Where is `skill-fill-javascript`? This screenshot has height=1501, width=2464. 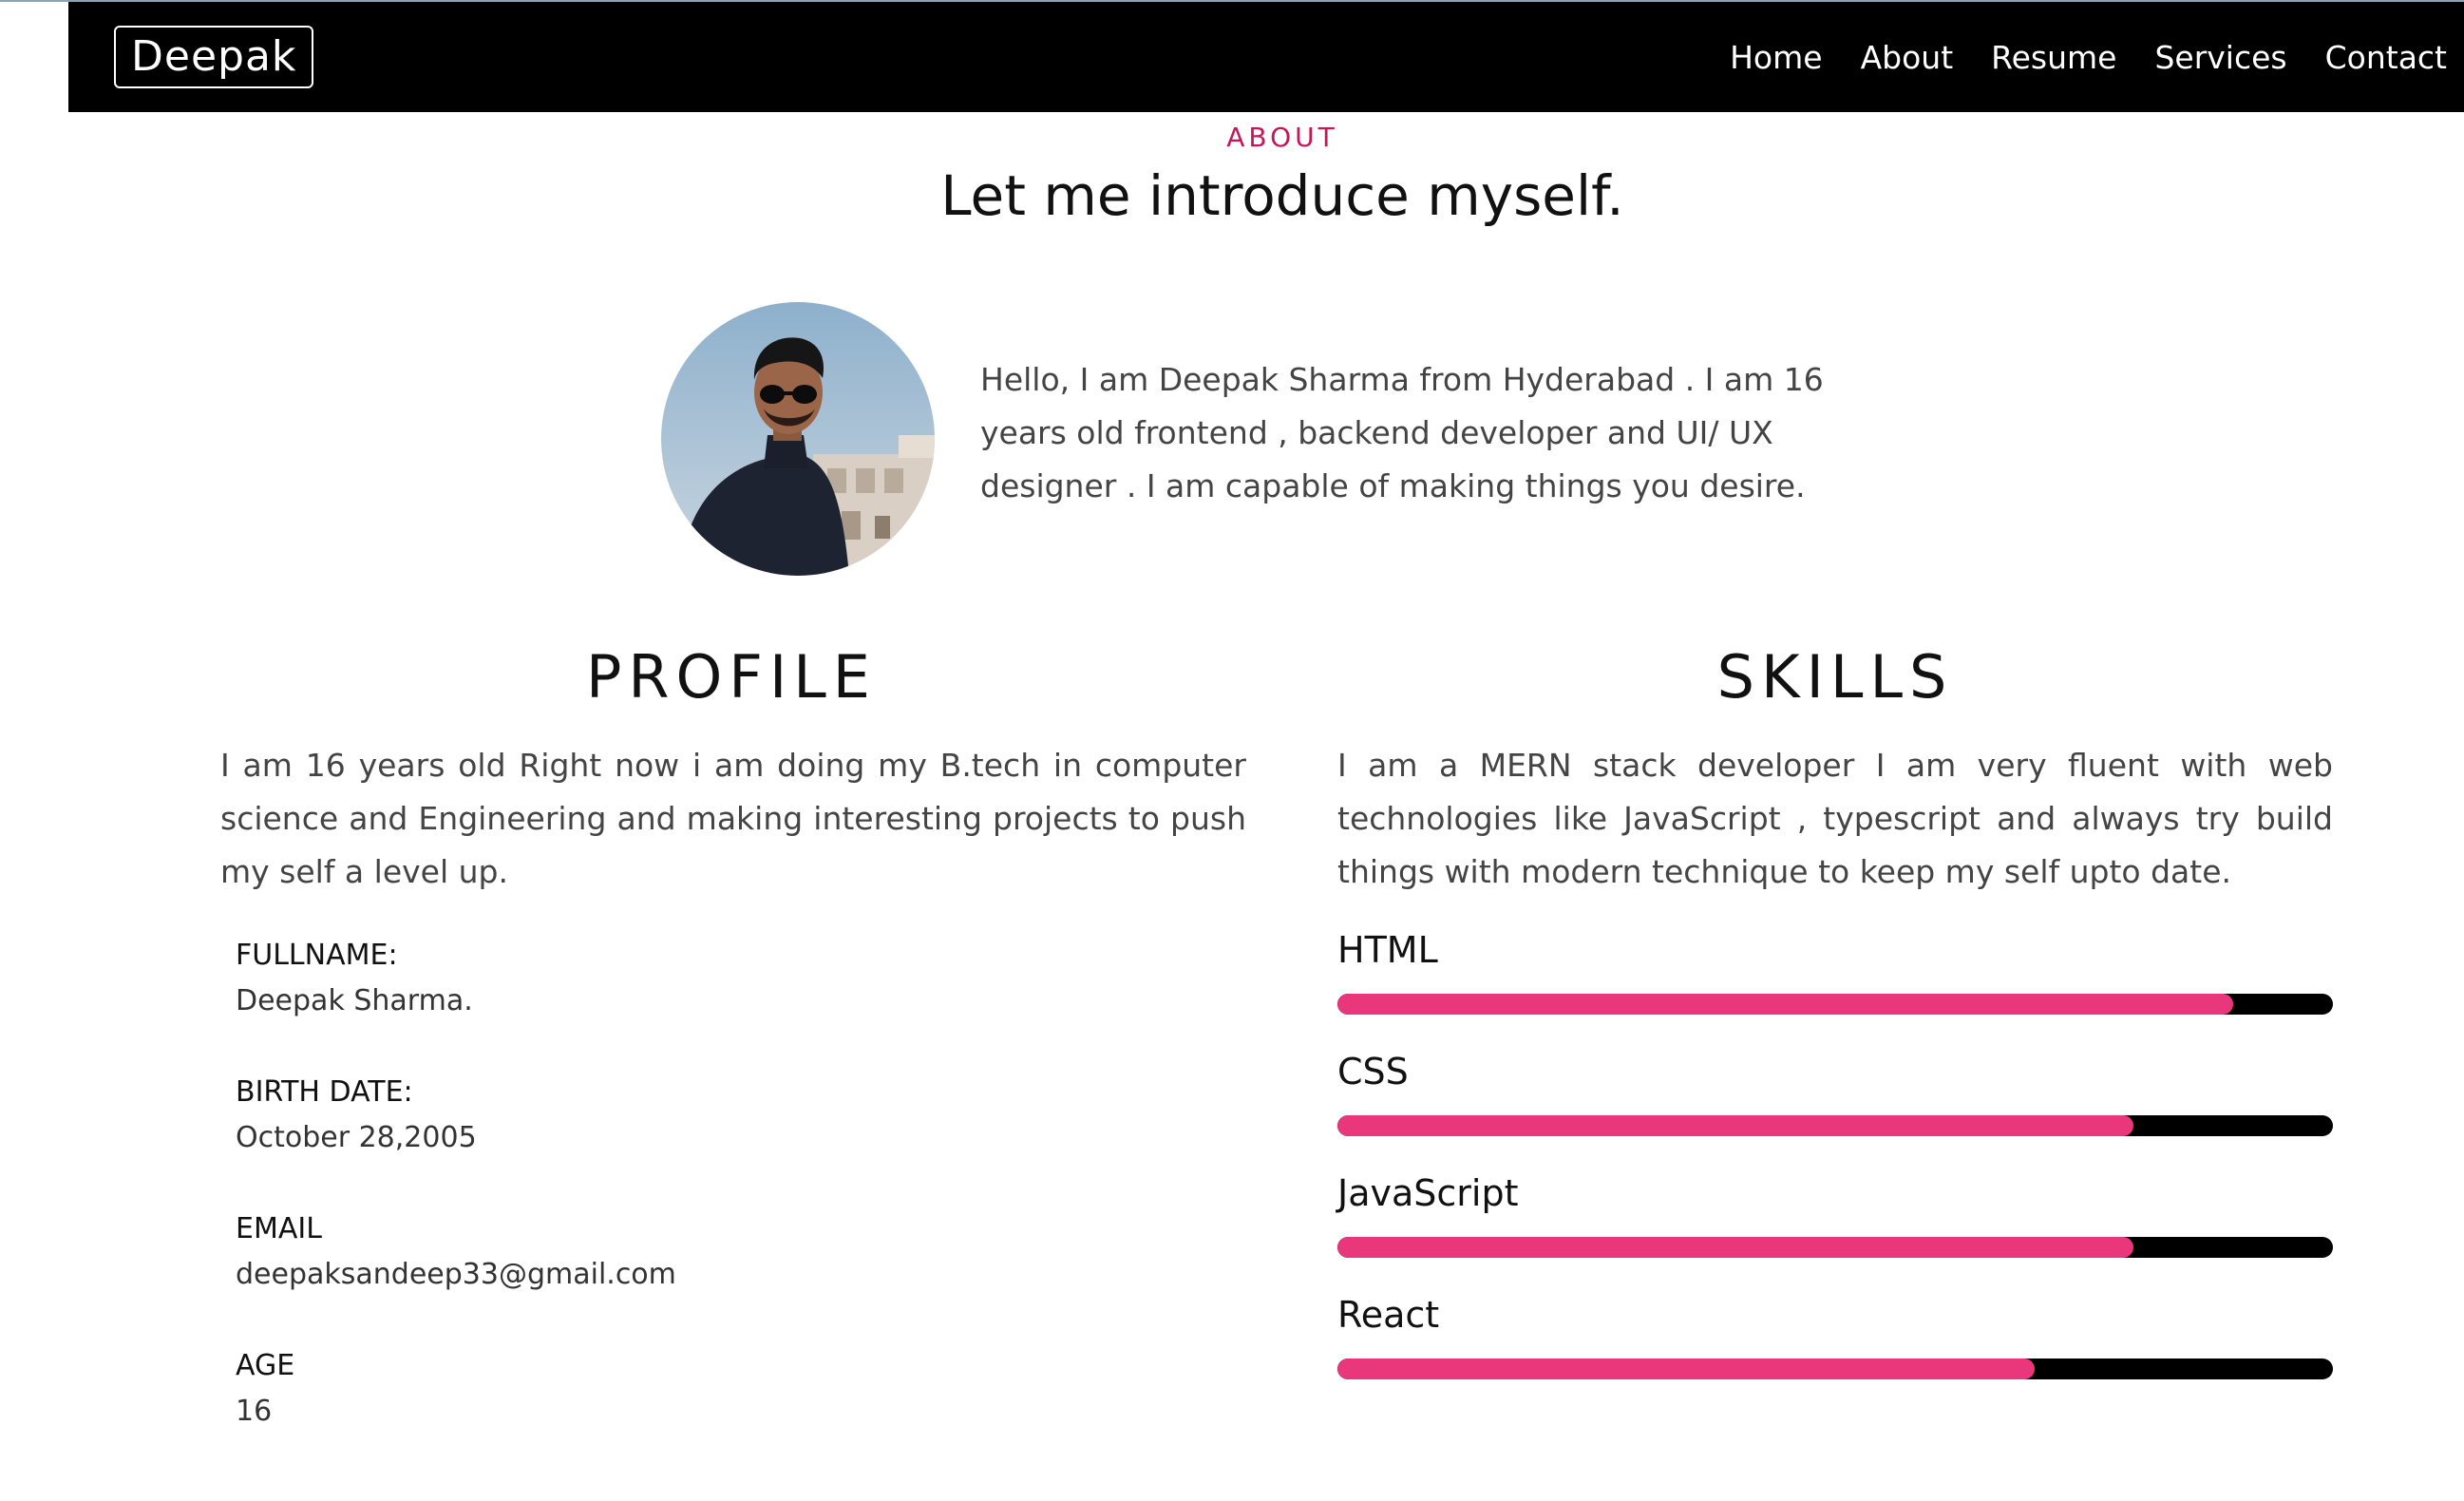
skill-fill-javascript is located at coordinates (1735, 1247).